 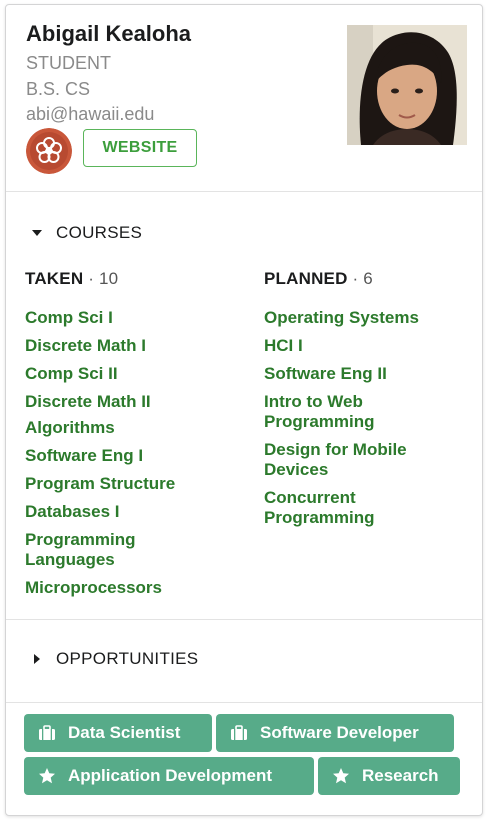 I want to click on planned-header: PLANNED · 6, so click(x=318, y=278).